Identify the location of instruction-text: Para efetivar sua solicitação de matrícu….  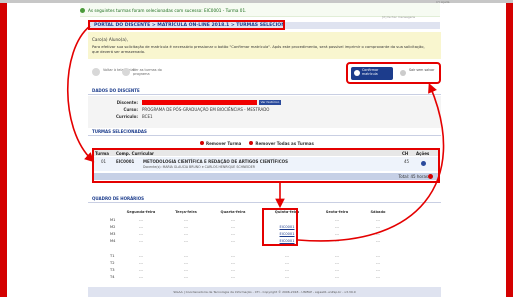
(258, 49).